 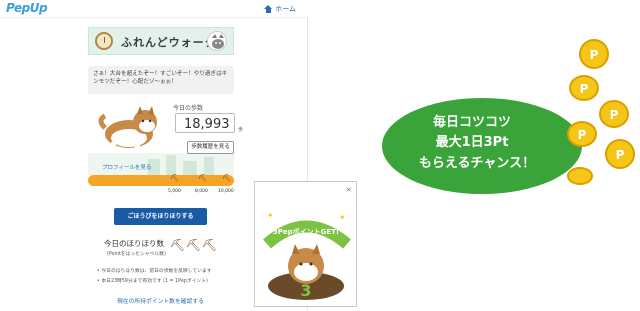 I want to click on app-logo: PepUp, so click(x=27, y=8).